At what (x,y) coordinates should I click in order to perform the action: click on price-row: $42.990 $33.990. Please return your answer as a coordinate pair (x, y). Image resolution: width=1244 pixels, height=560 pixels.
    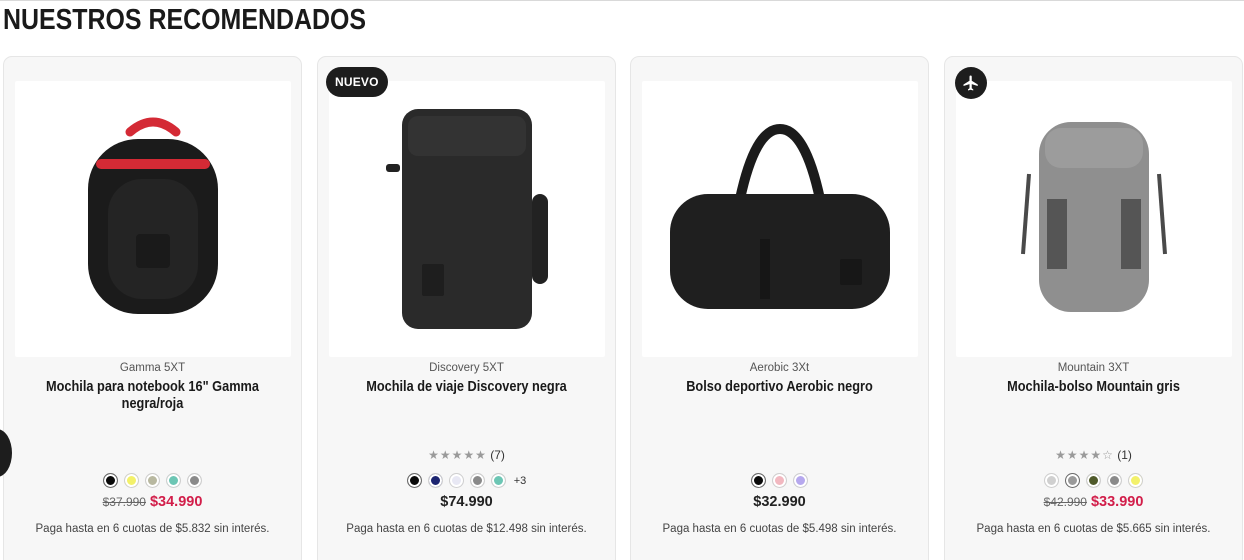
    Looking at the image, I should click on (1093, 502).